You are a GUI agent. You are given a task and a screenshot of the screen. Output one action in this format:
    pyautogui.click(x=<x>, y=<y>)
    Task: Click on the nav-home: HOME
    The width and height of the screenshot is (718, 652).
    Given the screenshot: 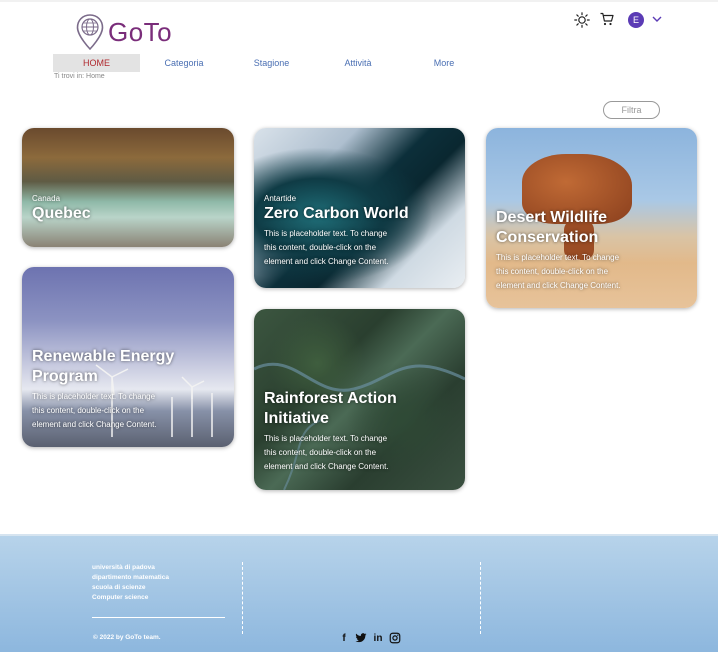 What is the action you would take?
    pyautogui.click(x=96, y=63)
    